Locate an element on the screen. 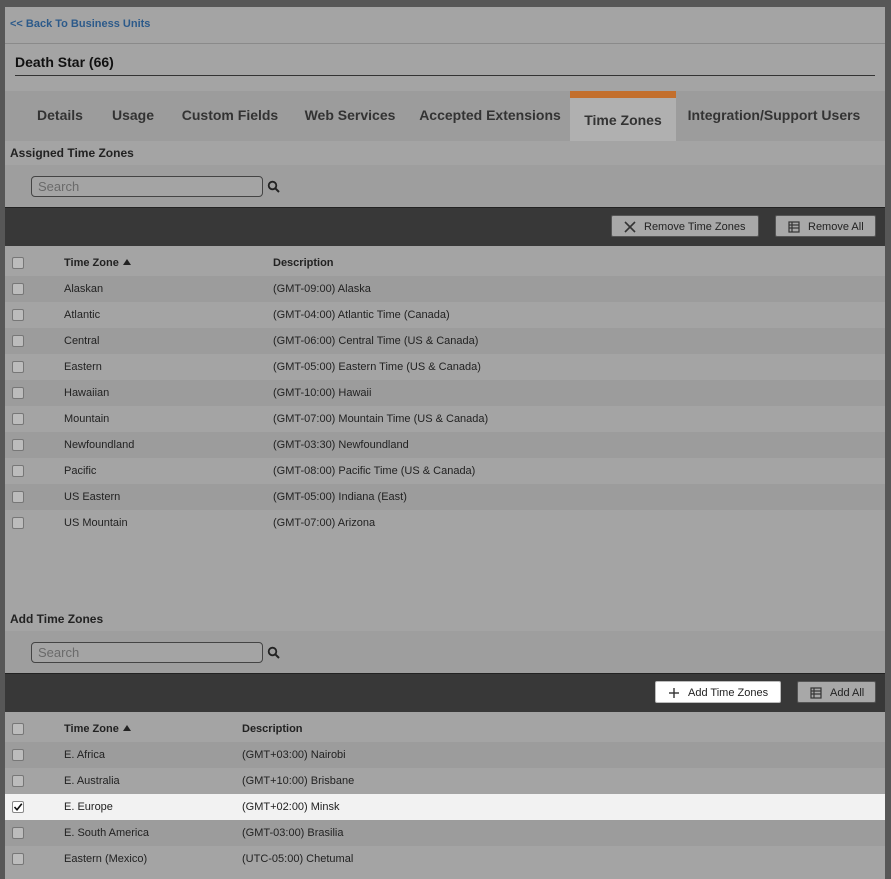 This screenshot has width=891, height=879. time-zone-cell: Atlantic is located at coordinates (82, 315).